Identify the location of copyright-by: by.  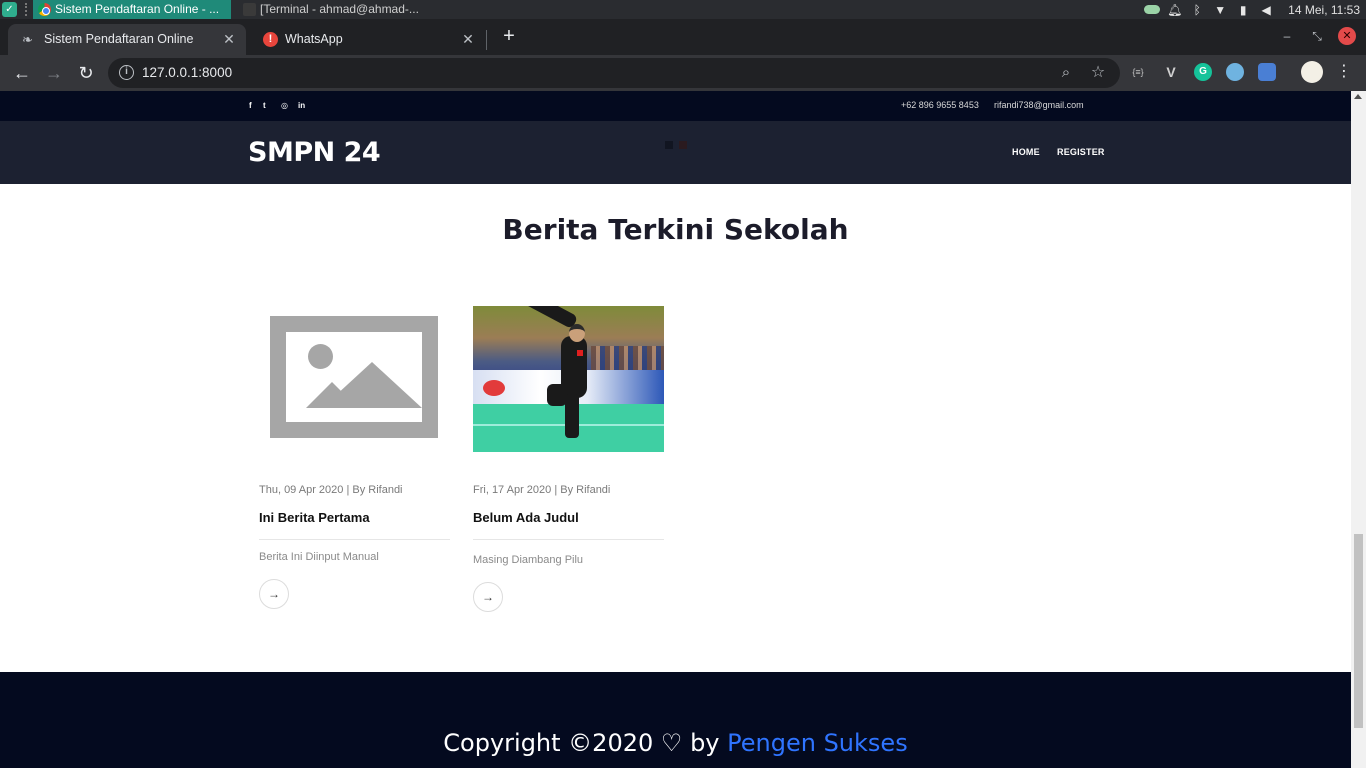
(705, 743).